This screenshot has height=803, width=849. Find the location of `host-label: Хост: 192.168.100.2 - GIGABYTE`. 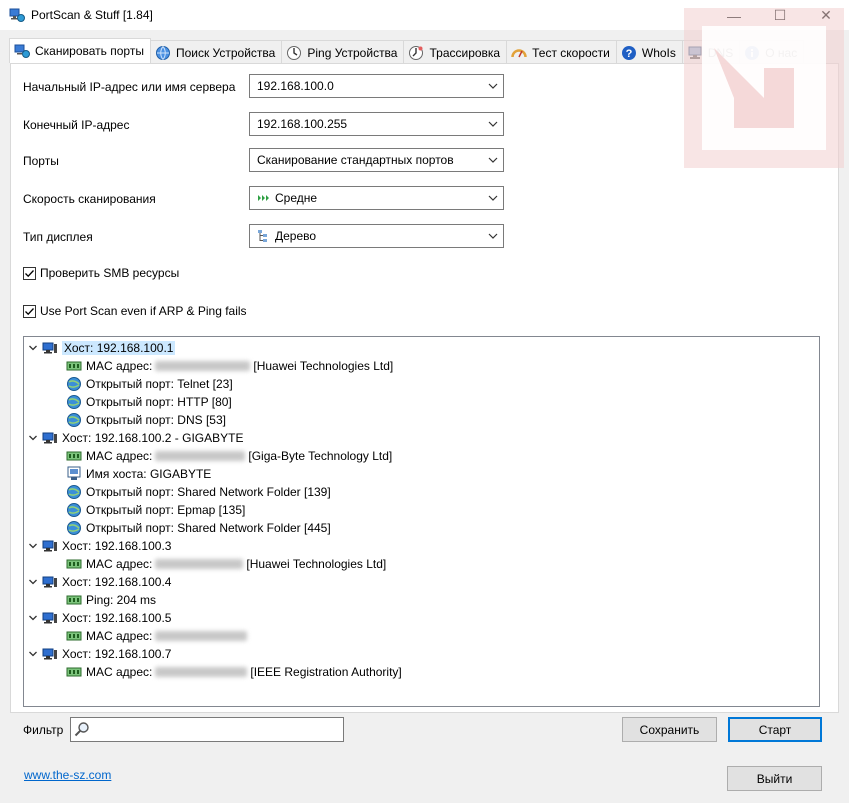

host-label: Хост: 192.168.100.2 - GIGABYTE is located at coordinates (153, 438).